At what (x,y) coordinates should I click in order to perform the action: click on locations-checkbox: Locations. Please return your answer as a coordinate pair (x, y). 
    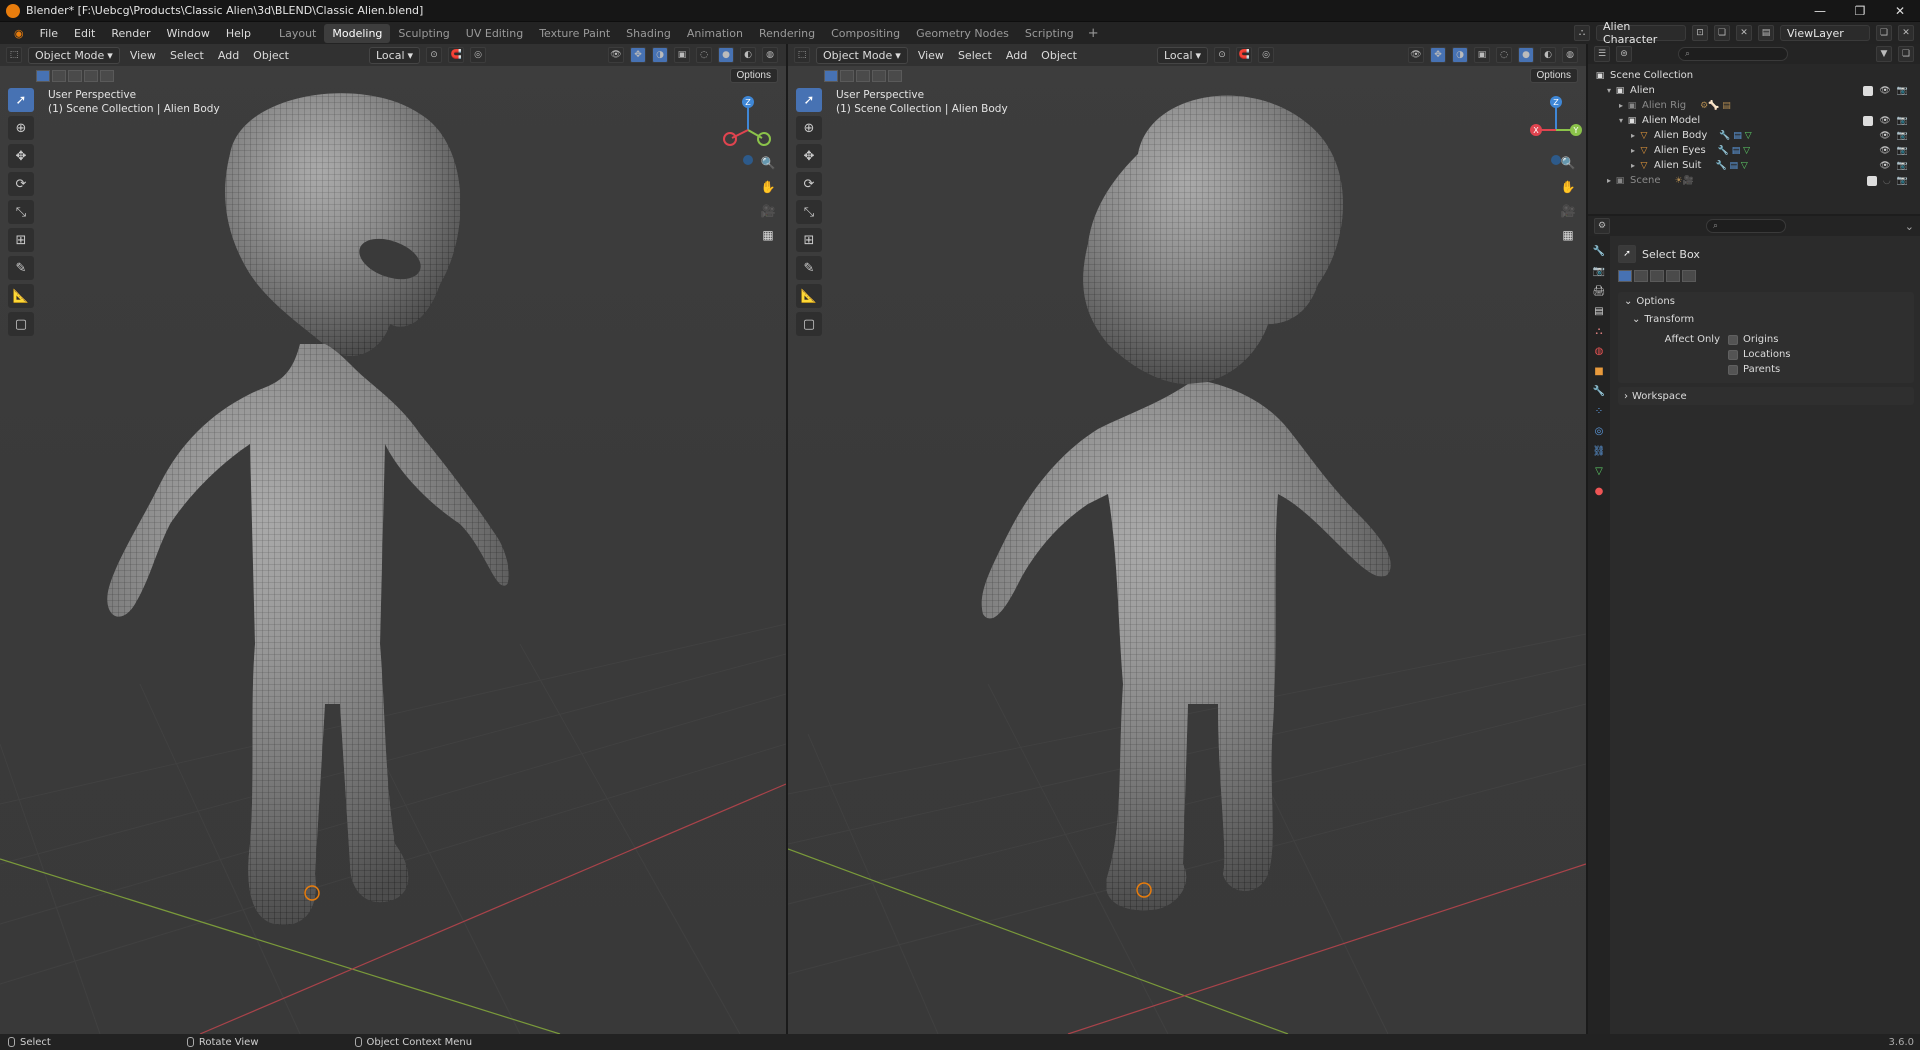
    Looking at the image, I should click on (1759, 354).